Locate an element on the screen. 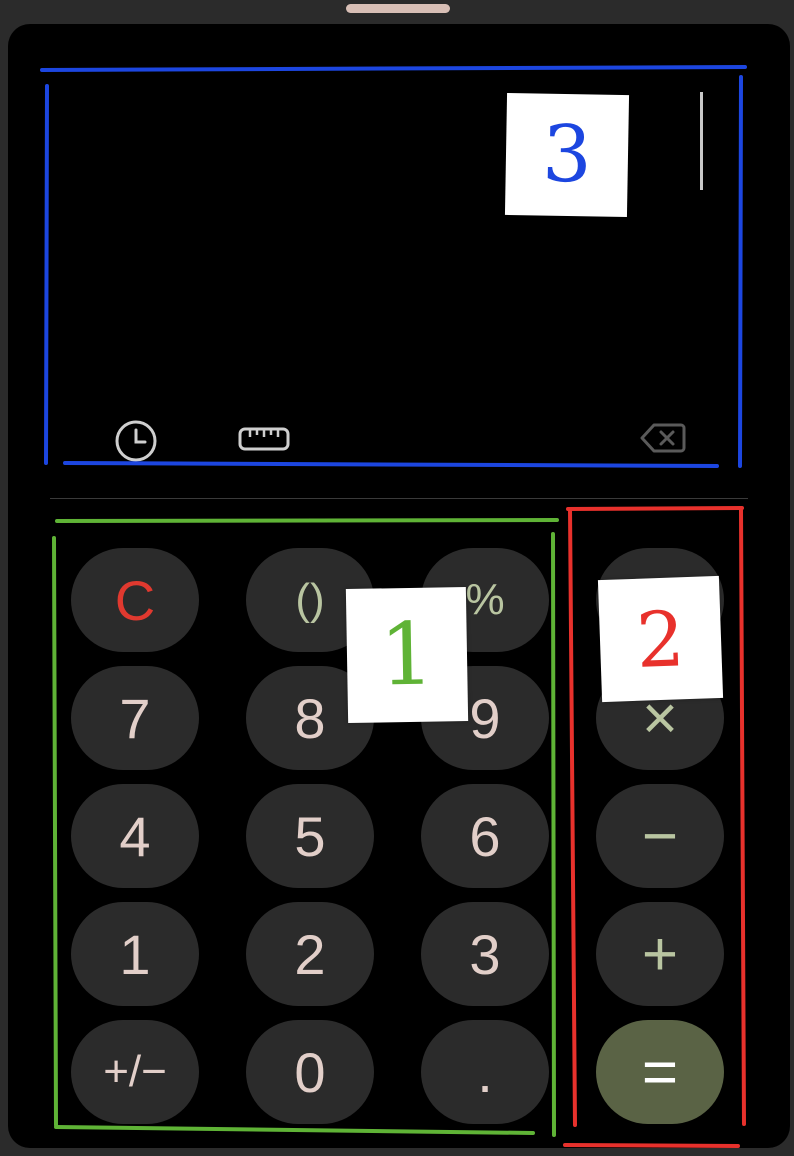  digit-0-button: 0 is located at coordinates (310, 1072).